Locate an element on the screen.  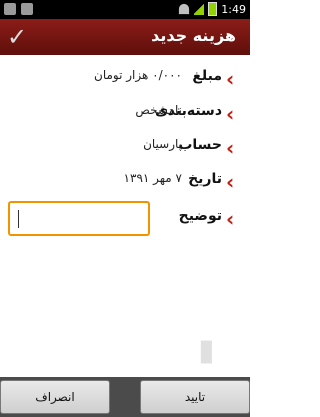
battery-icon is located at coordinates (213, 9).